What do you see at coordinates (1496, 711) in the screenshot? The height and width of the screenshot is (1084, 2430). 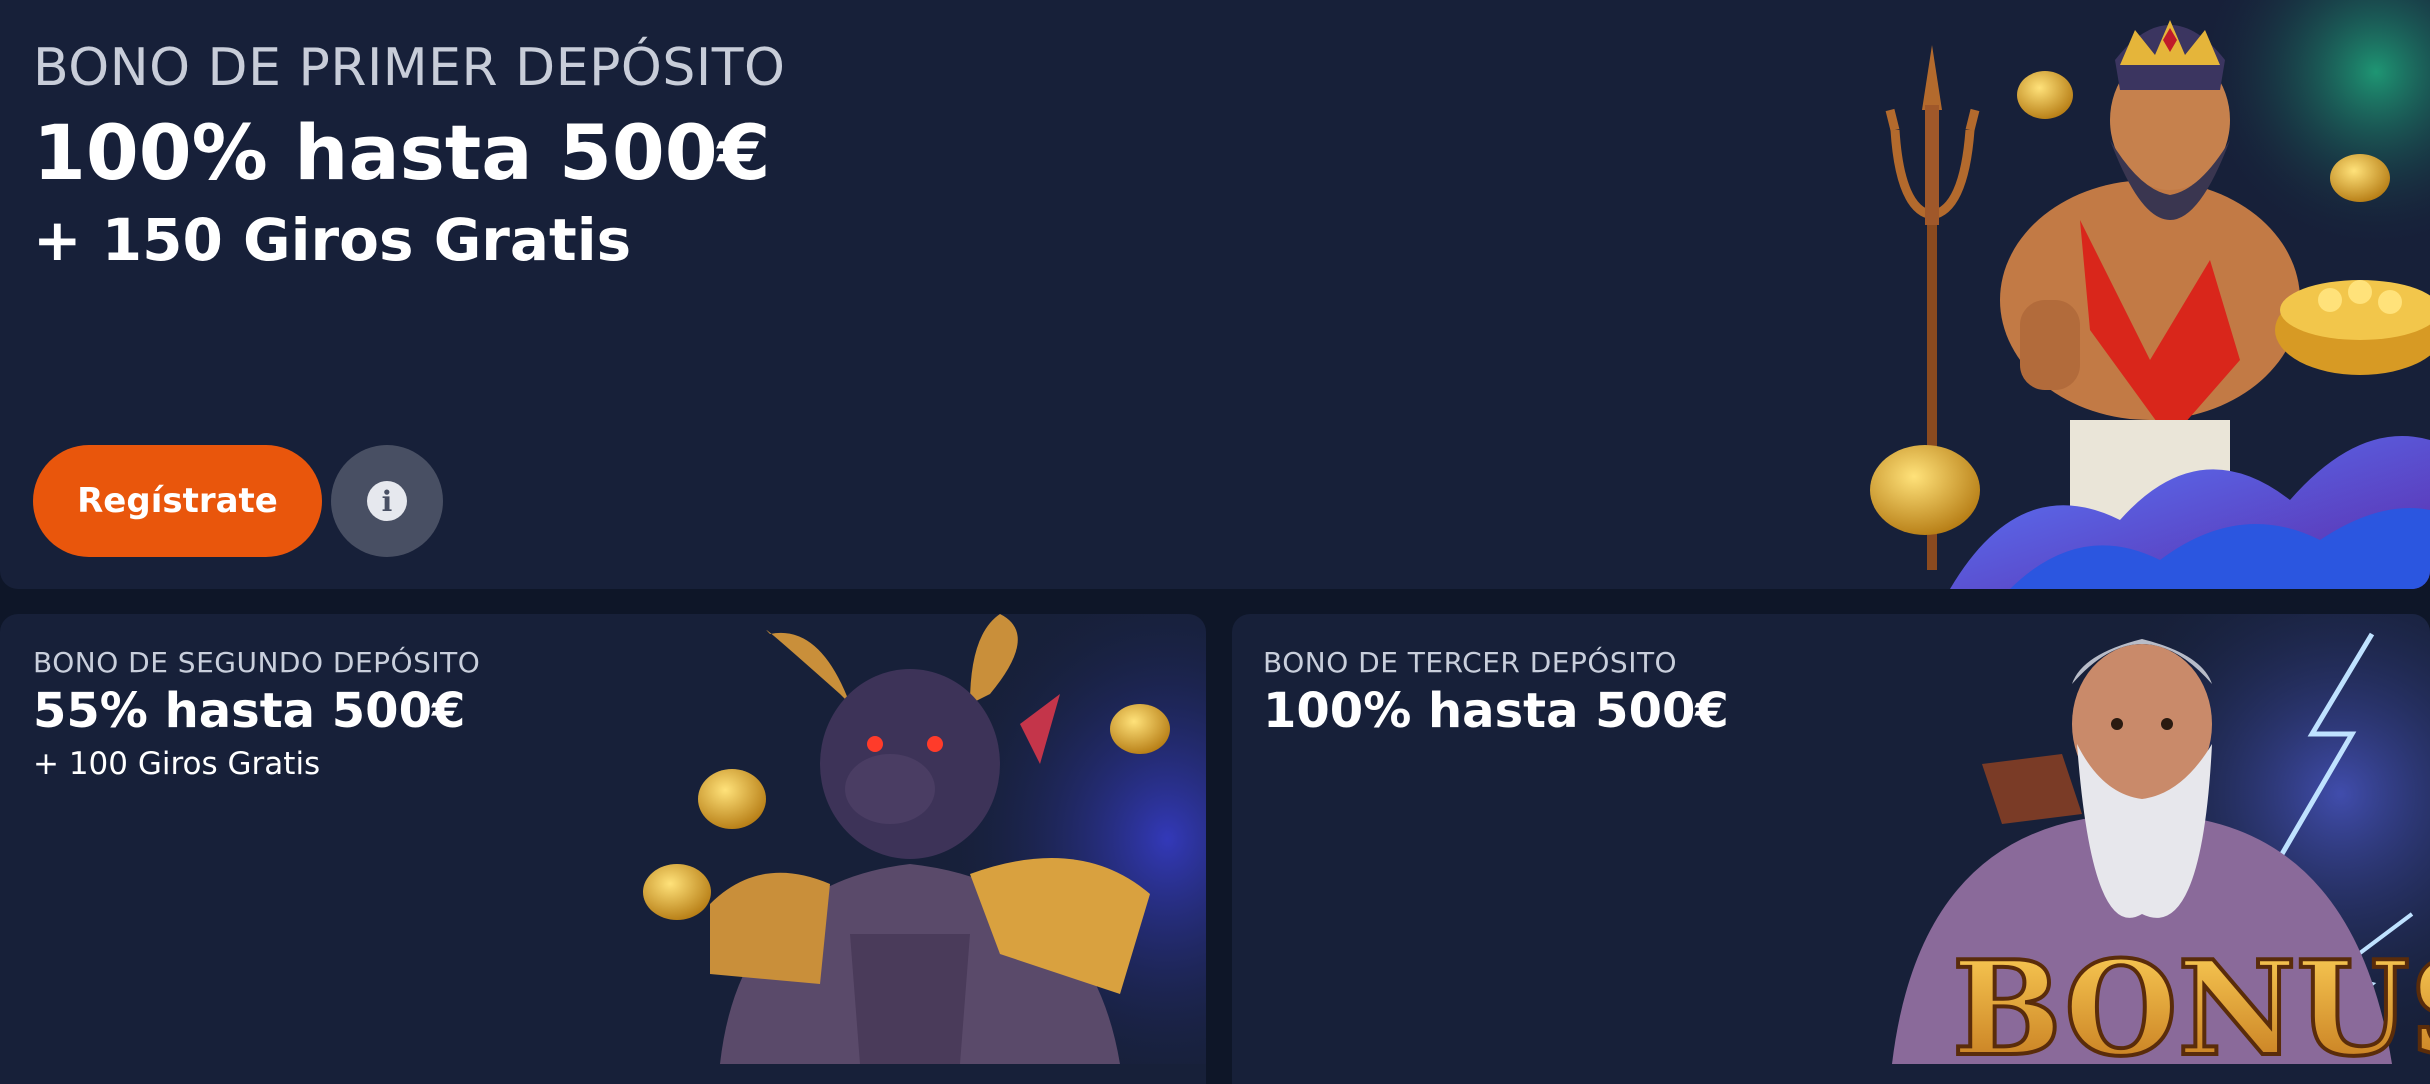 I see `third-deposit-headline: 100% hasta 500€` at bounding box center [1496, 711].